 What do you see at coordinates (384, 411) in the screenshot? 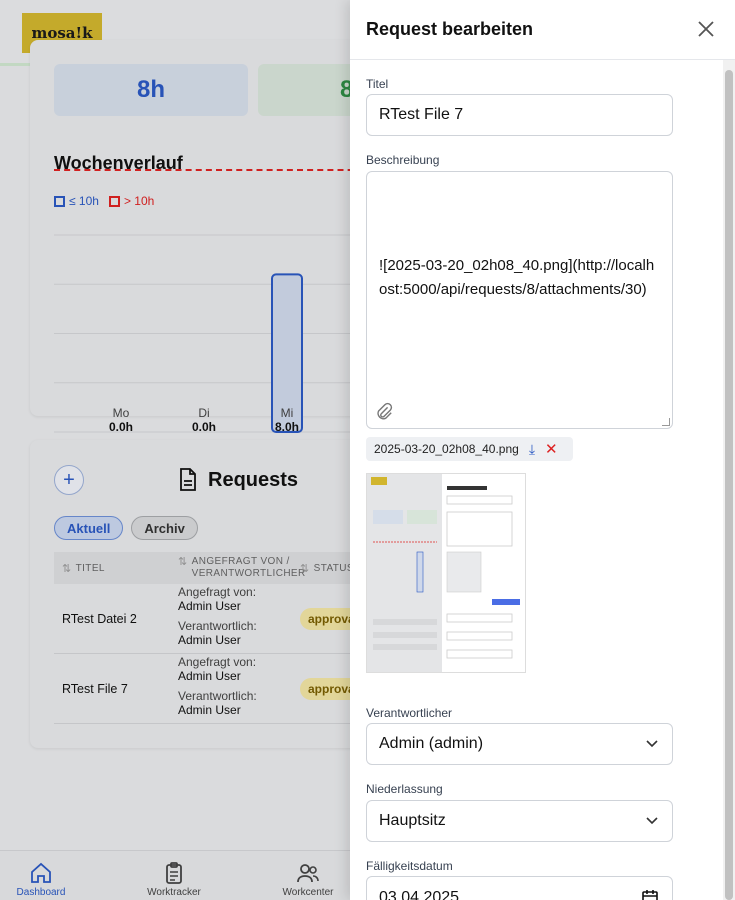
I see `paperclip-icon` at bounding box center [384, 411].